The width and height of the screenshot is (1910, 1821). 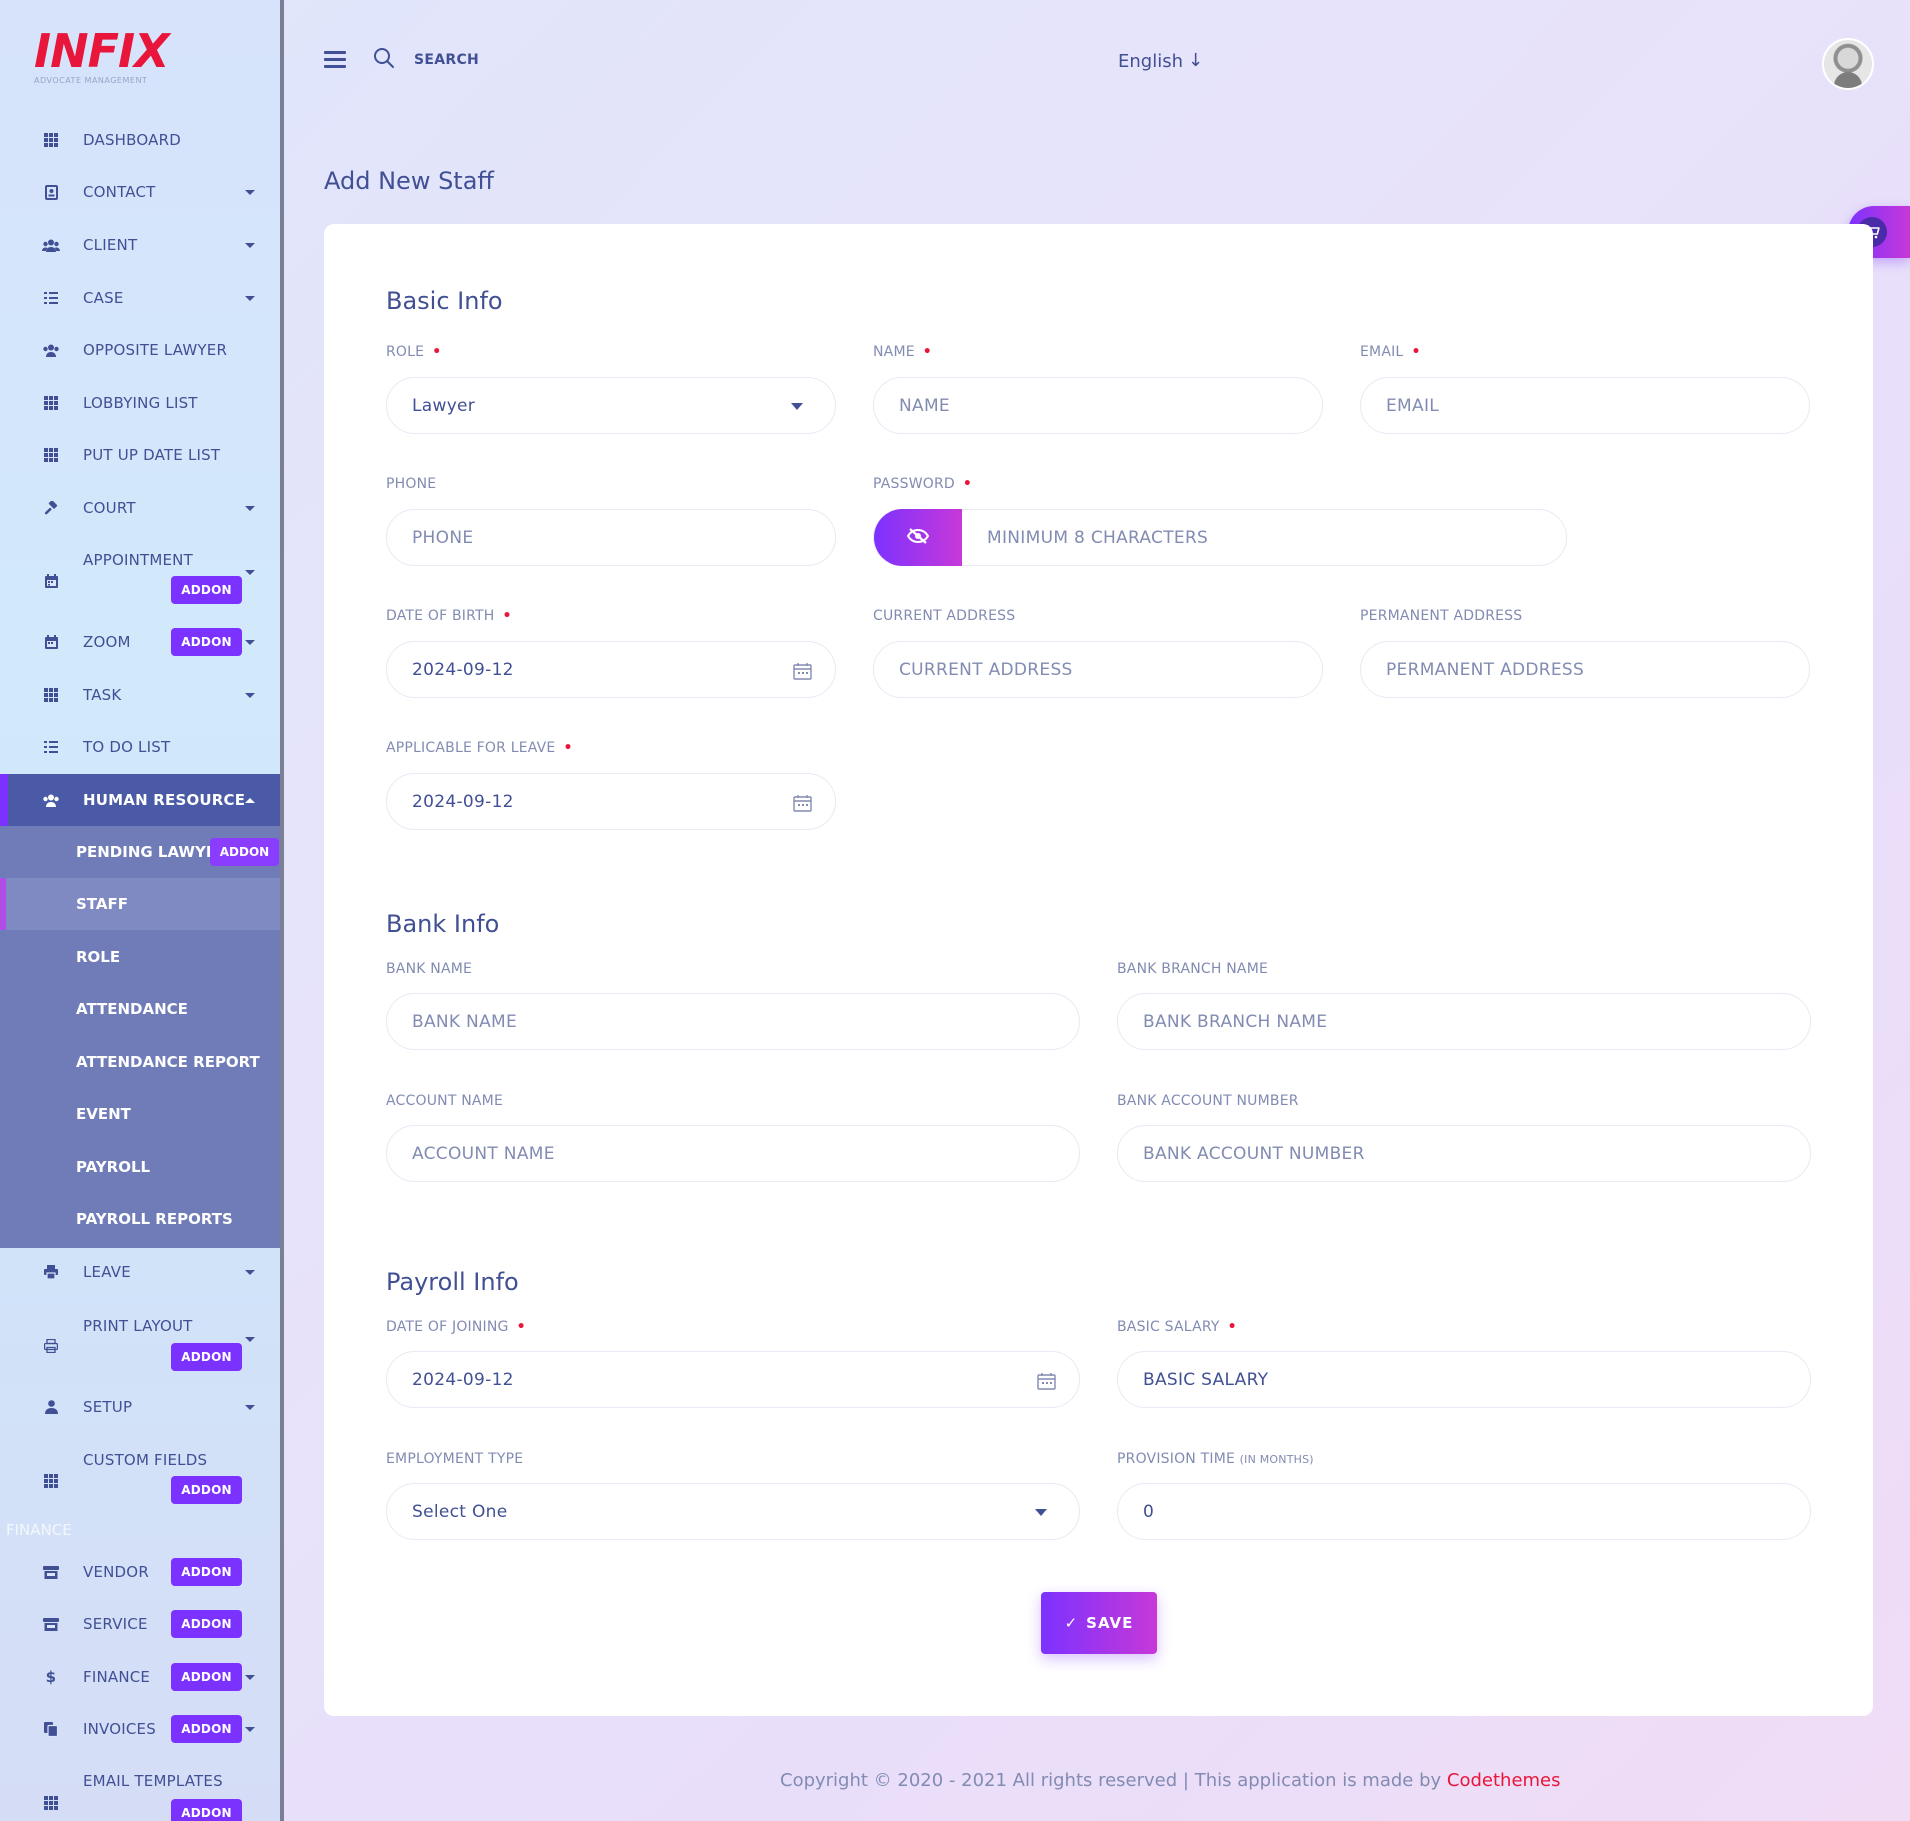 What do you see at coordinates (39, 1530) in the screenshot?
I see `finance-section-heading: FINANCE` at bounding box center [39, 1530].